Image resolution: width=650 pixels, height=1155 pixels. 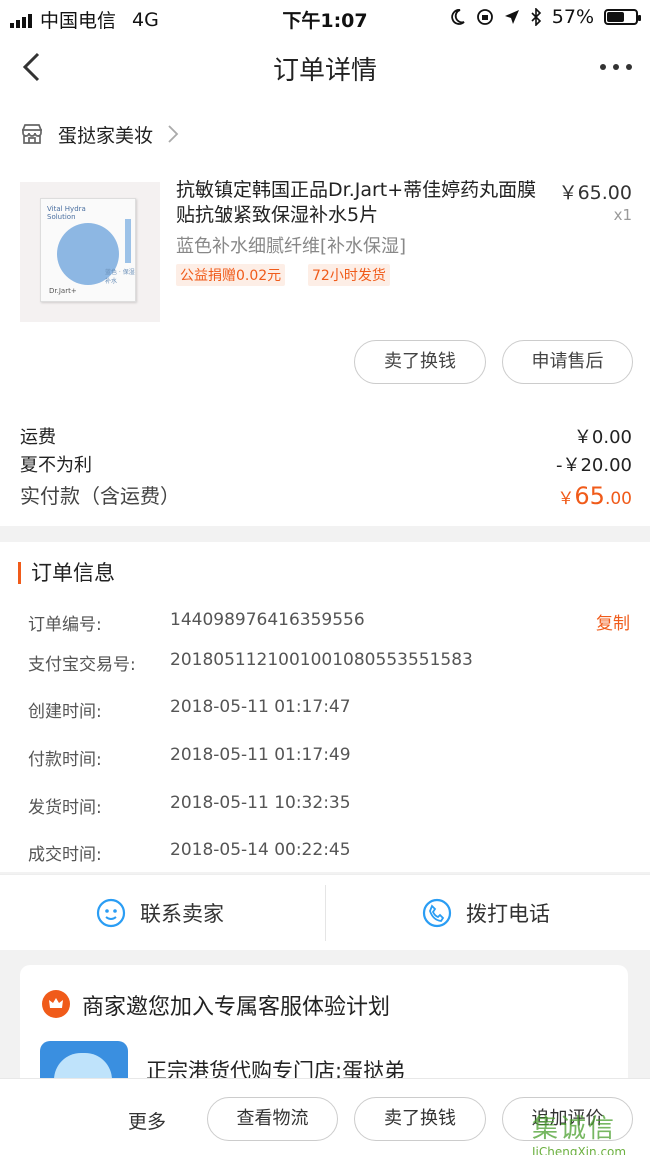 I want to click on total-integer: 65, so click(x=589, y=496).